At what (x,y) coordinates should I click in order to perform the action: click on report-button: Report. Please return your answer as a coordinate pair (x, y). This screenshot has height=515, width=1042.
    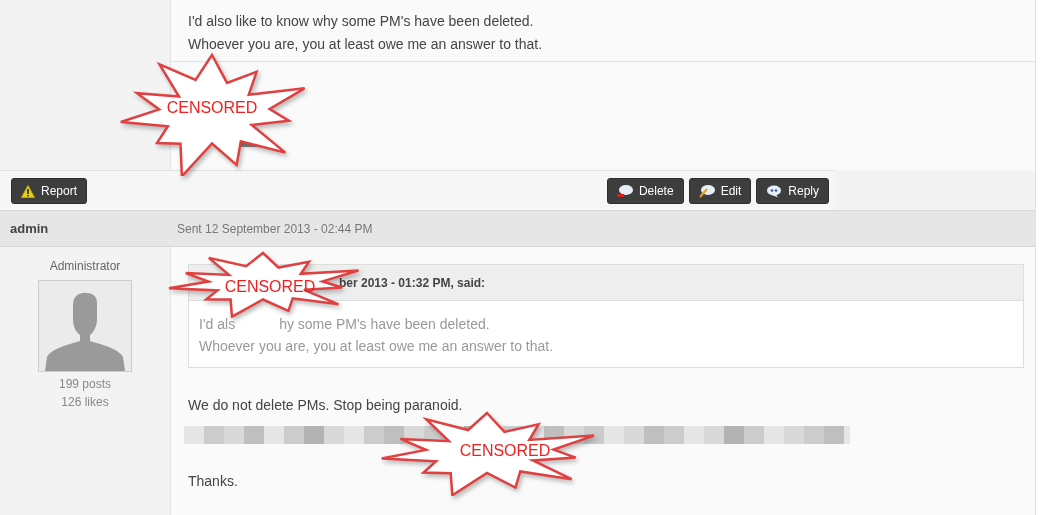
    Looking at the image, I should click on (49, 191).